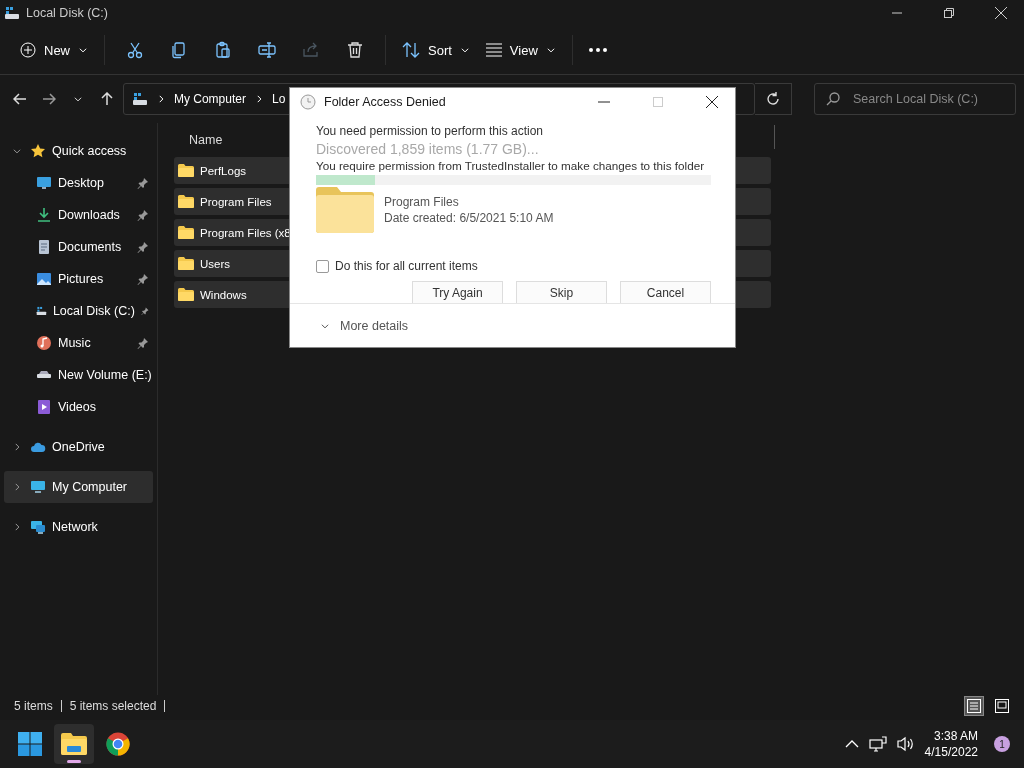  I want to click on scissors-icon, so click(135, 50).